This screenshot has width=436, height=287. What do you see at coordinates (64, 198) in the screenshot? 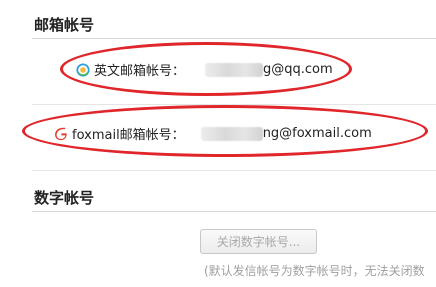
I see `digital-section-title: 数字帐号` at bounding box center [64, 198].